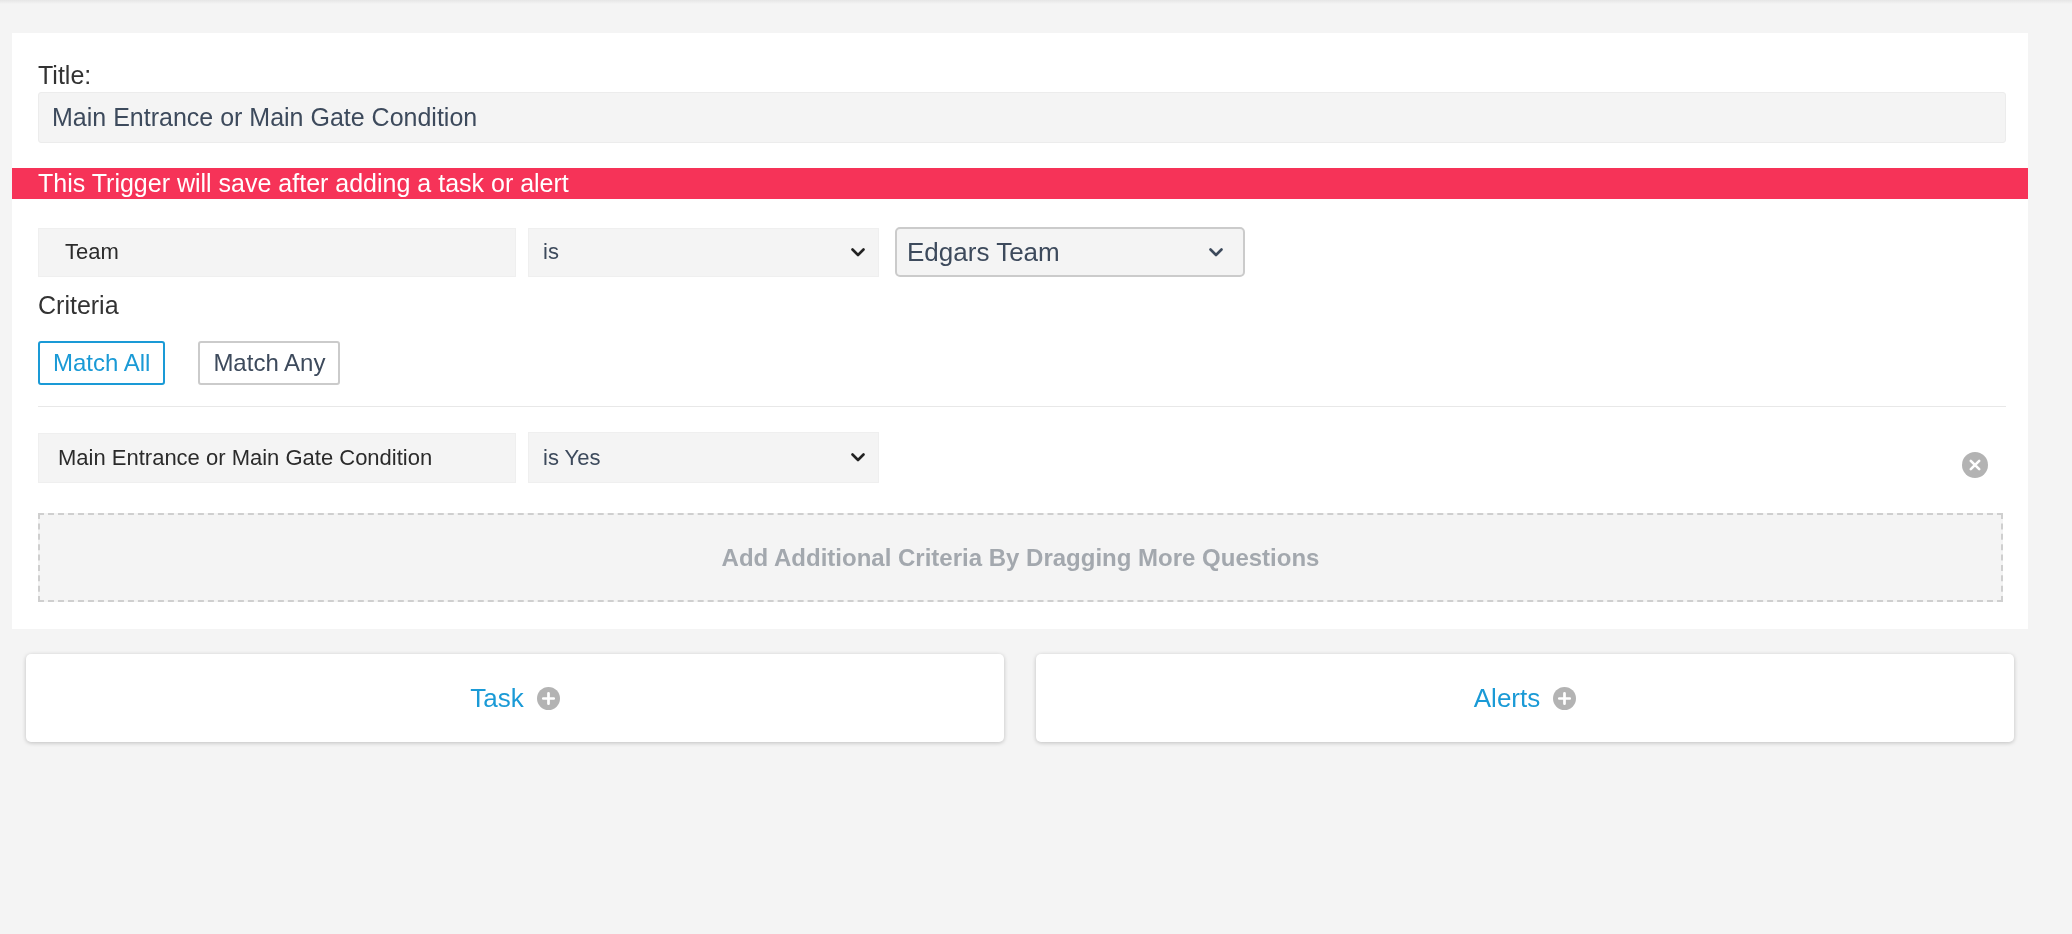 The image size is (2072, 934). Describe the element at coordinates (277, 252) in the screenshot. I see `question-field: Team` at that location.